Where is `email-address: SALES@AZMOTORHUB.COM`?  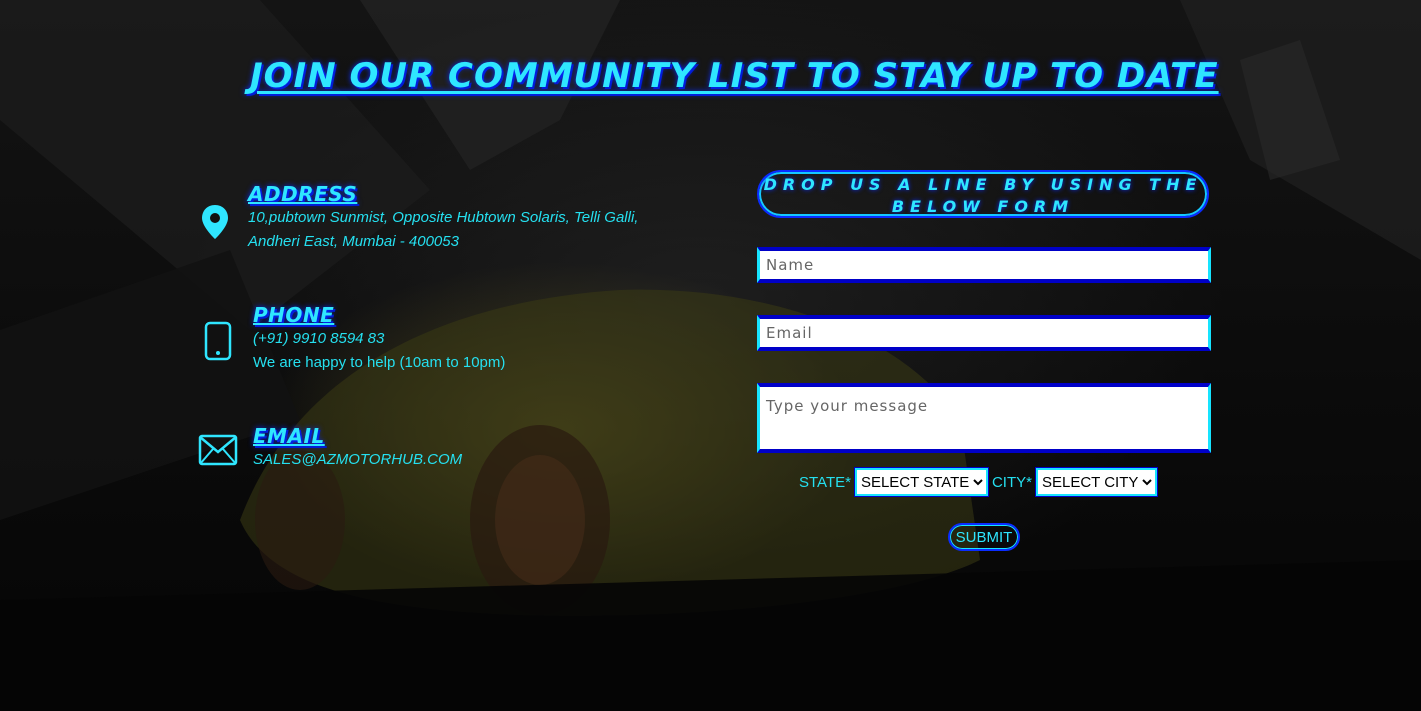 email-address: SALES@AZMOTORHUB.COM is located at coordinates (357, 460).